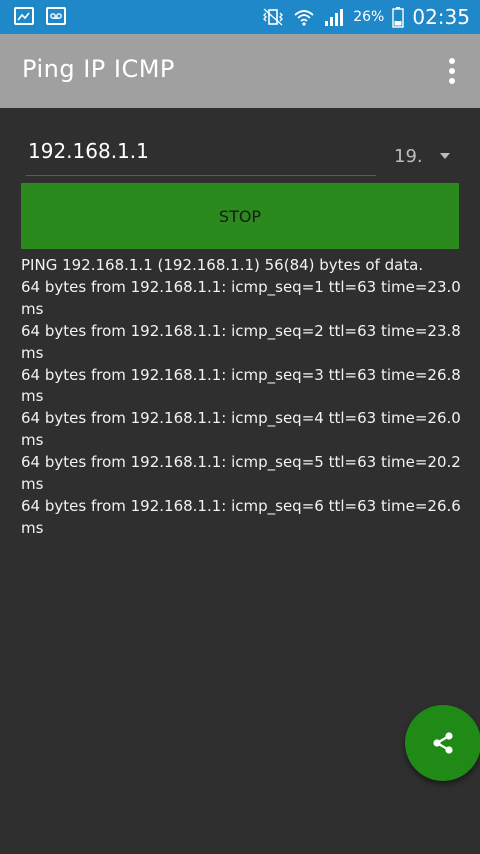  I want to click on wifi-icon, so click(304, 18).